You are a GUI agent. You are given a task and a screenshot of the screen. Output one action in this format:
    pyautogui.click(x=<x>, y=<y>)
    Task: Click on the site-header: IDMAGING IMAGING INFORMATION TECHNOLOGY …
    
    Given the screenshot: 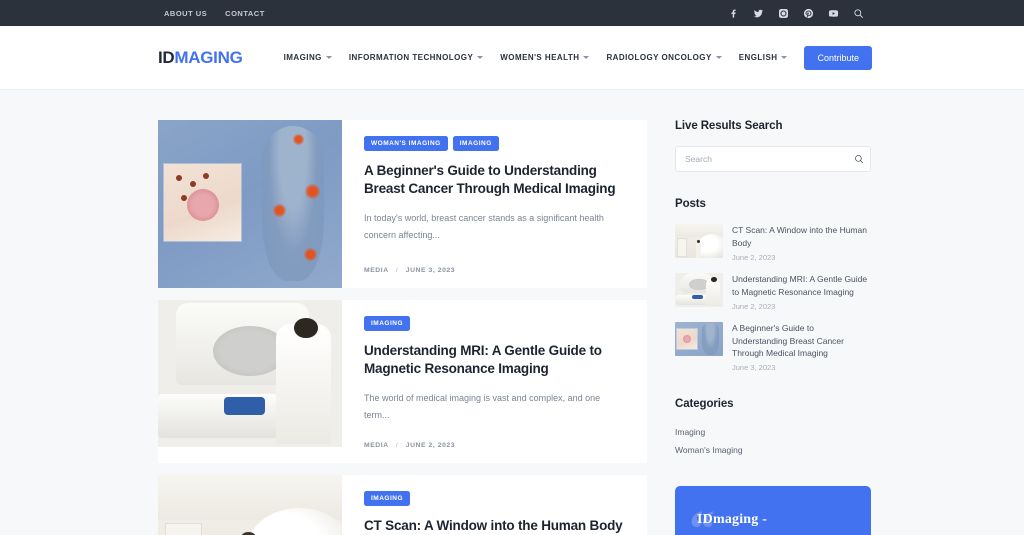 What is the action you would take?
    pyautogui.click(x=512, y=58)
    